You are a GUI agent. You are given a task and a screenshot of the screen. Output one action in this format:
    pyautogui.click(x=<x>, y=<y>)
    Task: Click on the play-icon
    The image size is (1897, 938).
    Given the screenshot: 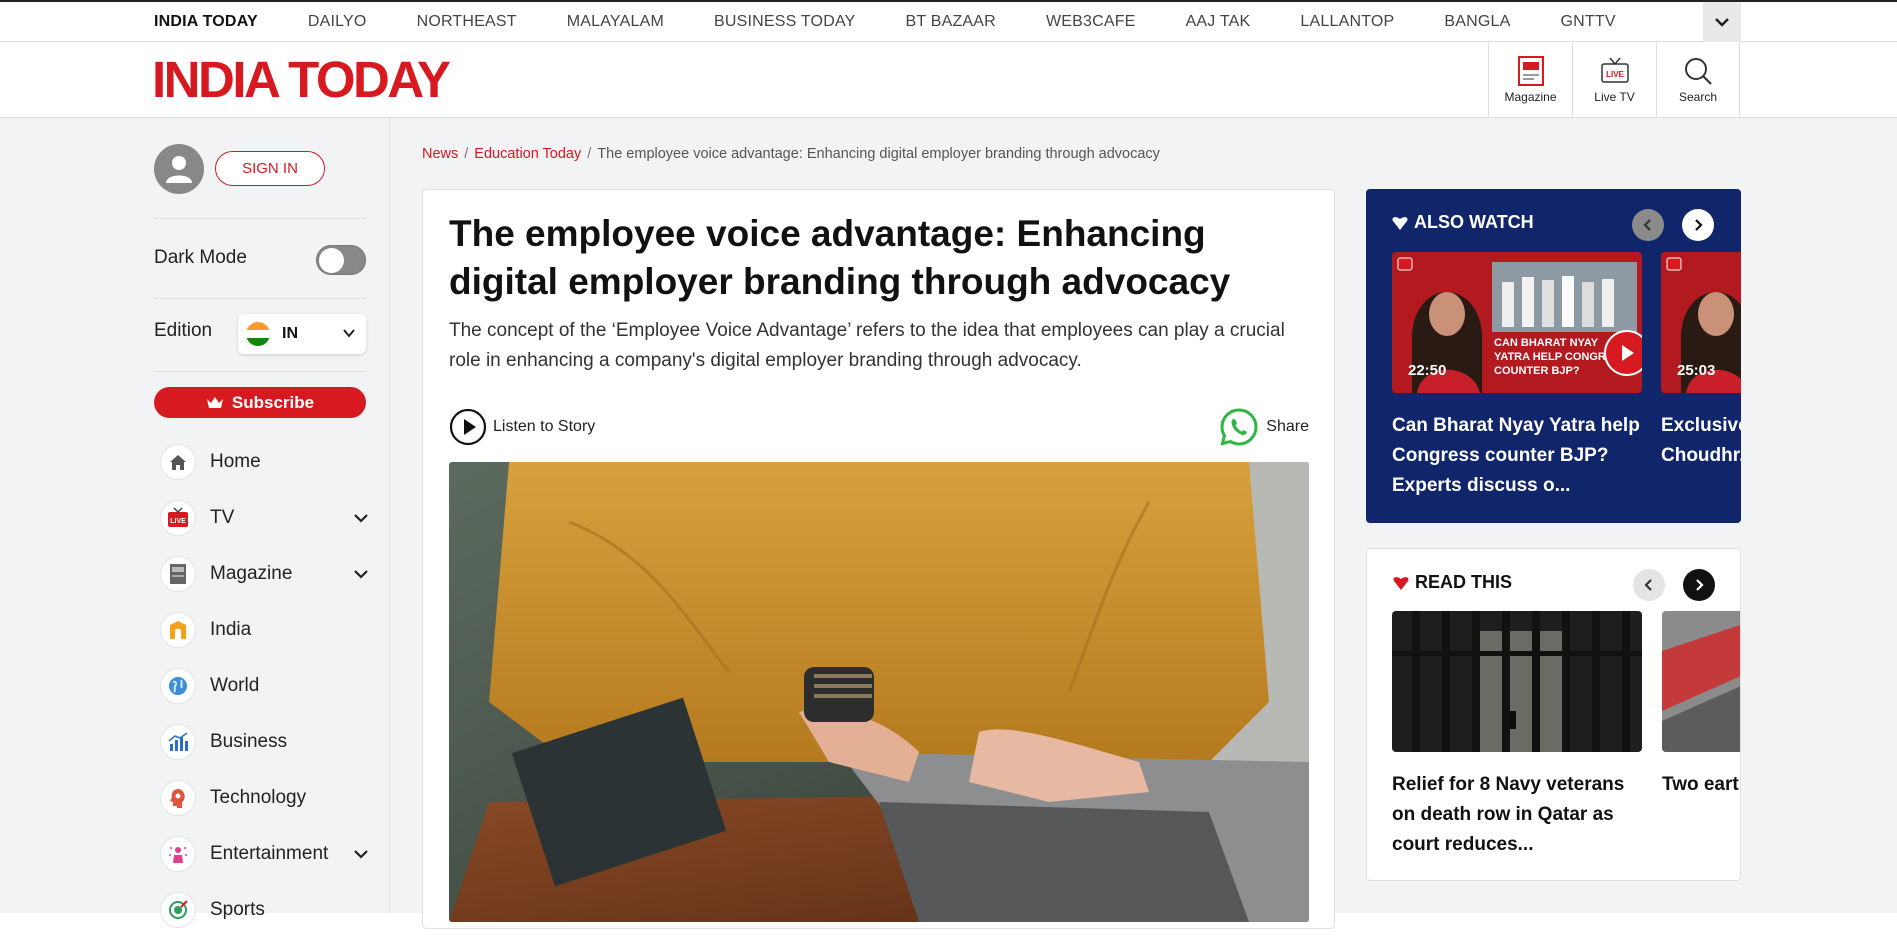 What is the action you would take?
    pyautogui.click(x=1628, y=353)
    